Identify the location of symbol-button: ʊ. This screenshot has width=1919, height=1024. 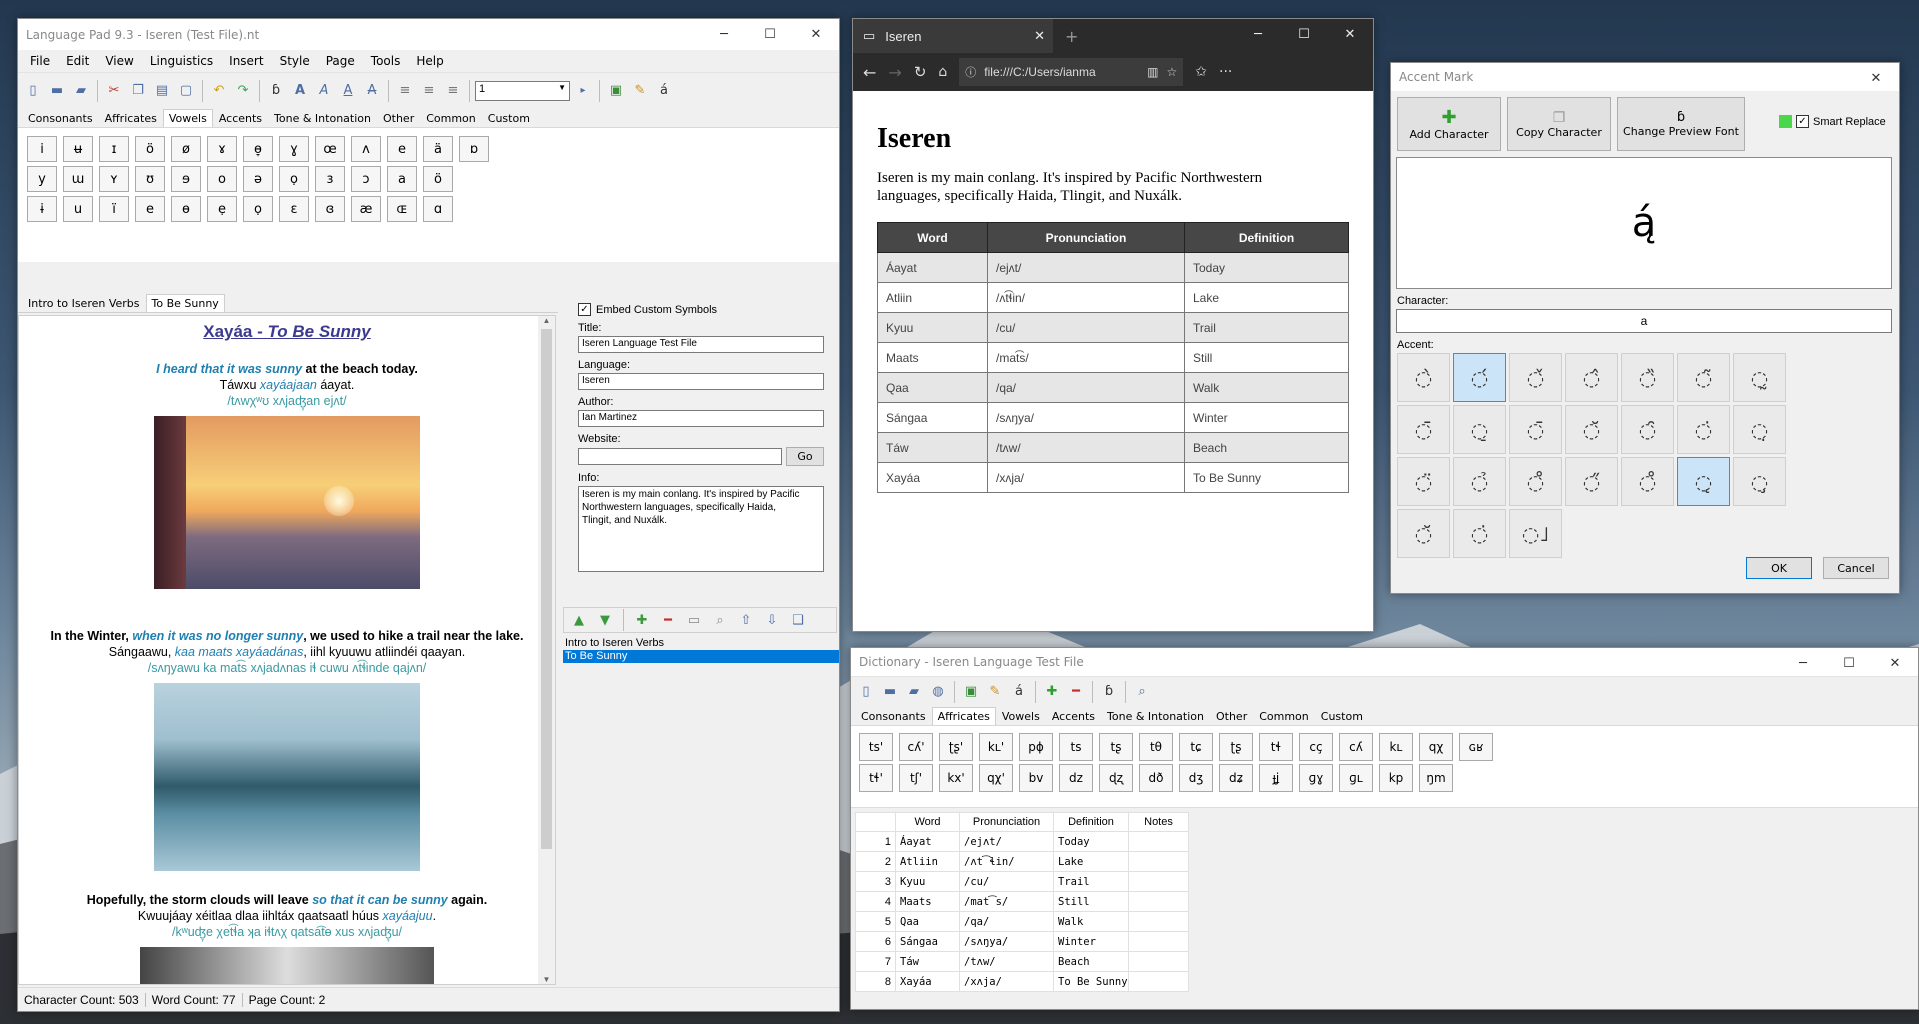
(150, 179).